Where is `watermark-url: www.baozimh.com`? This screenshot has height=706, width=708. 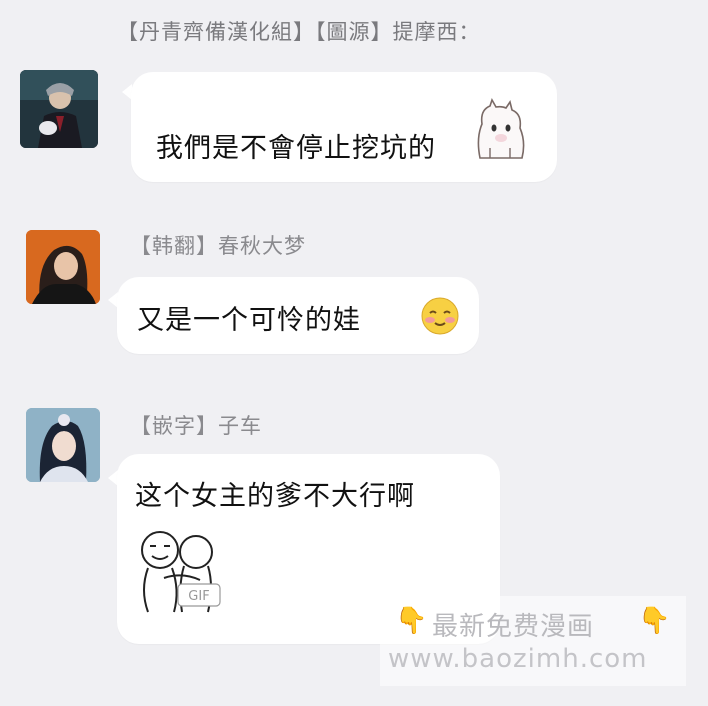 watermark-url: www.baozimh.com is located at coordinates (518, 659).